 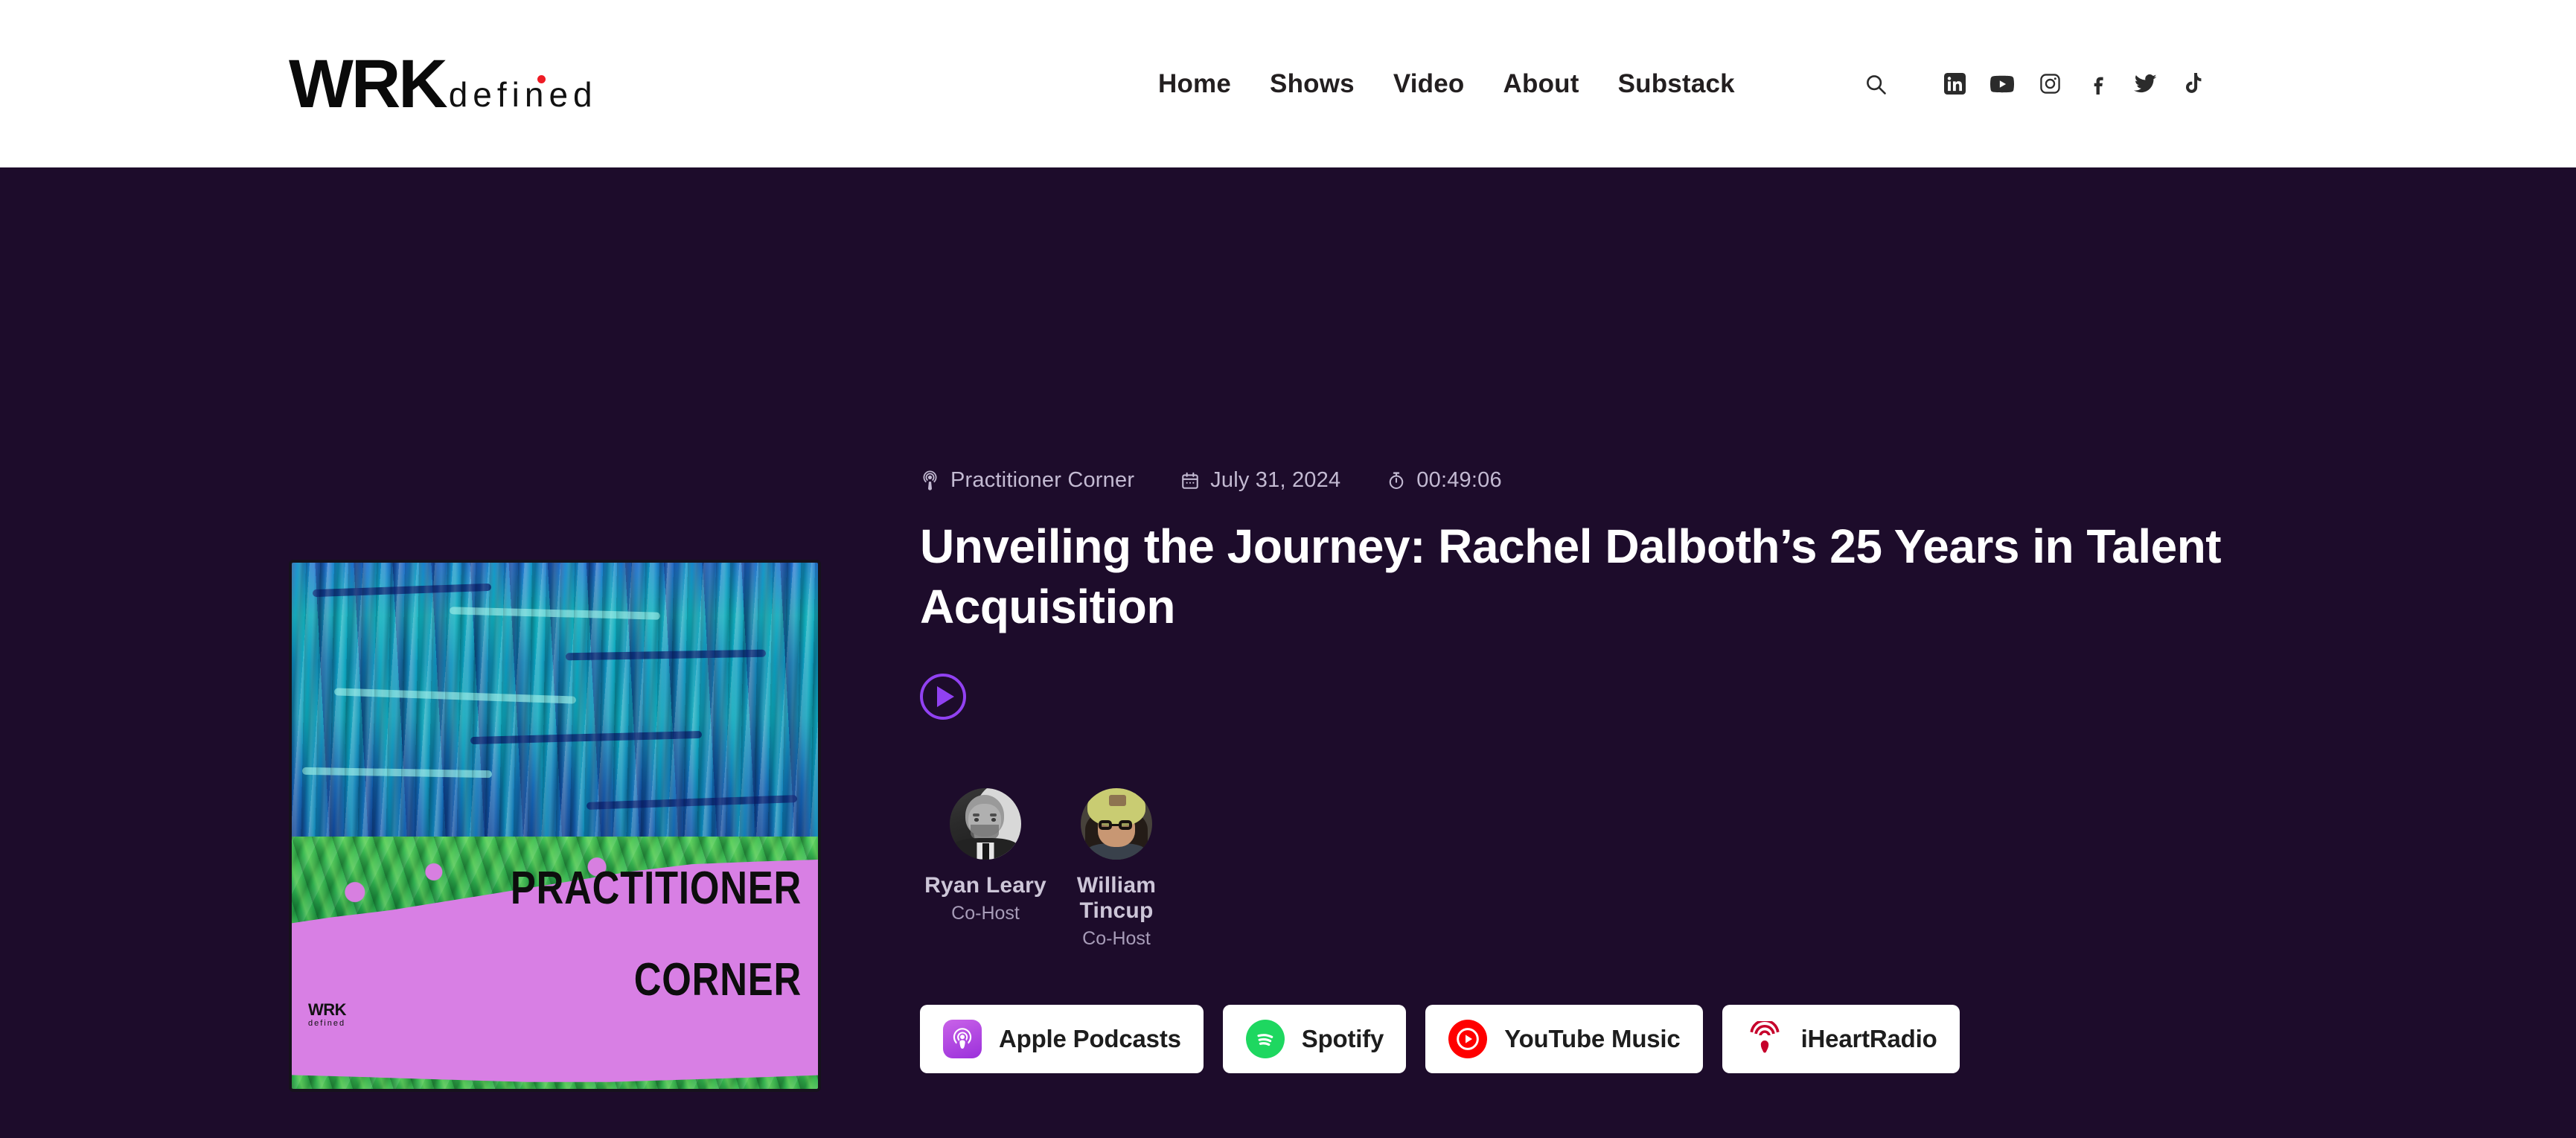 What do you see at coordinates (656, 934) in the screenshot?
I see `cover-show-title: PRACTITIONER CORNER` at bounding box center [656, 934].